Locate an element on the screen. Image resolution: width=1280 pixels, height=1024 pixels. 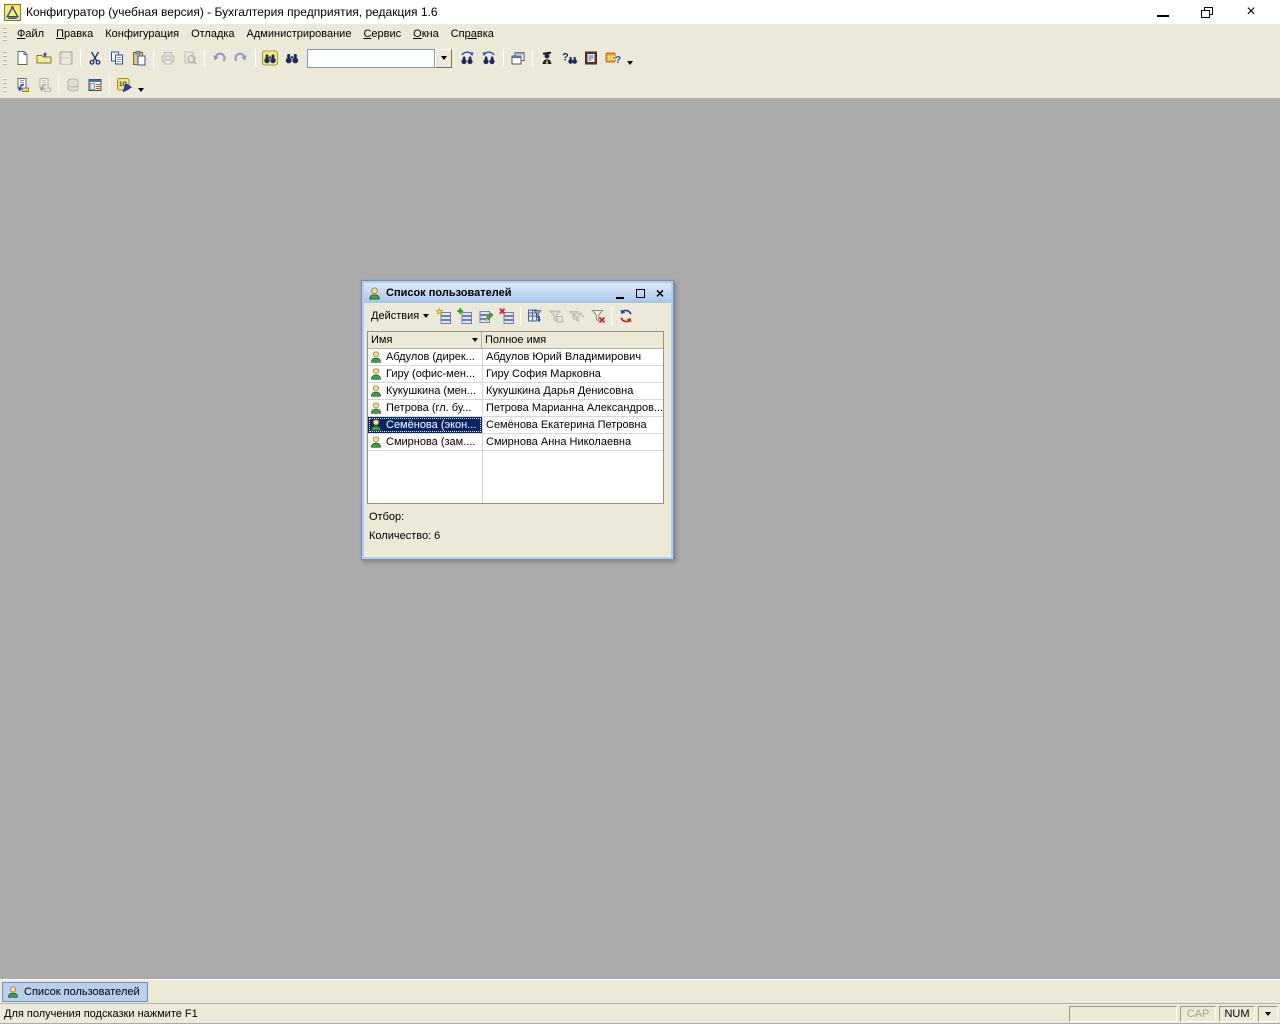
find-next-button is located at coordinates (467, 58).